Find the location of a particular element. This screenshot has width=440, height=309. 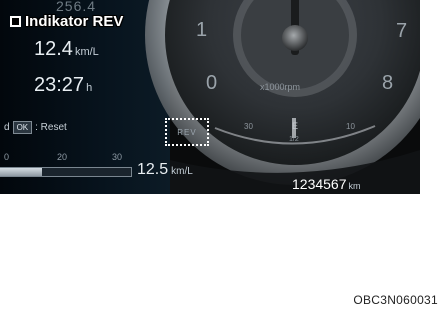

average-readout: 12.5 km/L is located at coordinates (165, 170).